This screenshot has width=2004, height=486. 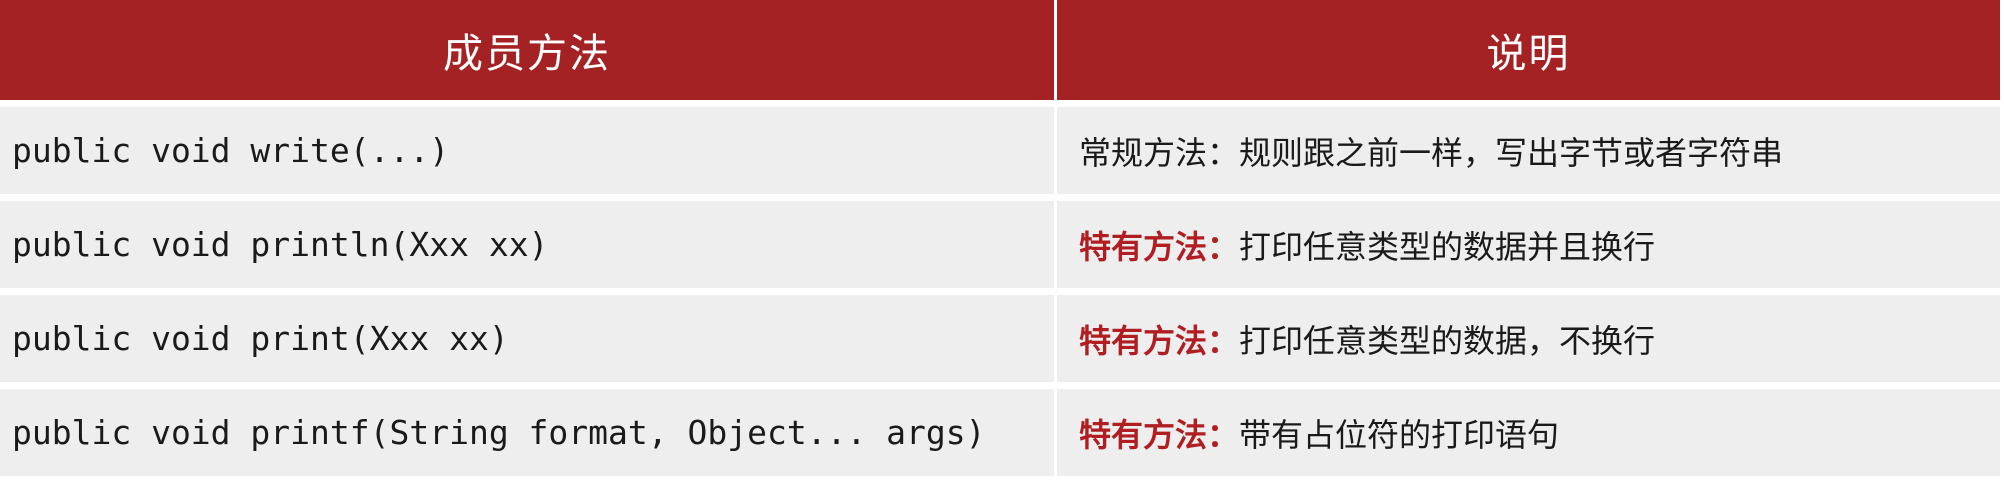 I want to click on method-description: 特有方法： 打印任意类型的数据，不换行, so click(x=1528, y=338).